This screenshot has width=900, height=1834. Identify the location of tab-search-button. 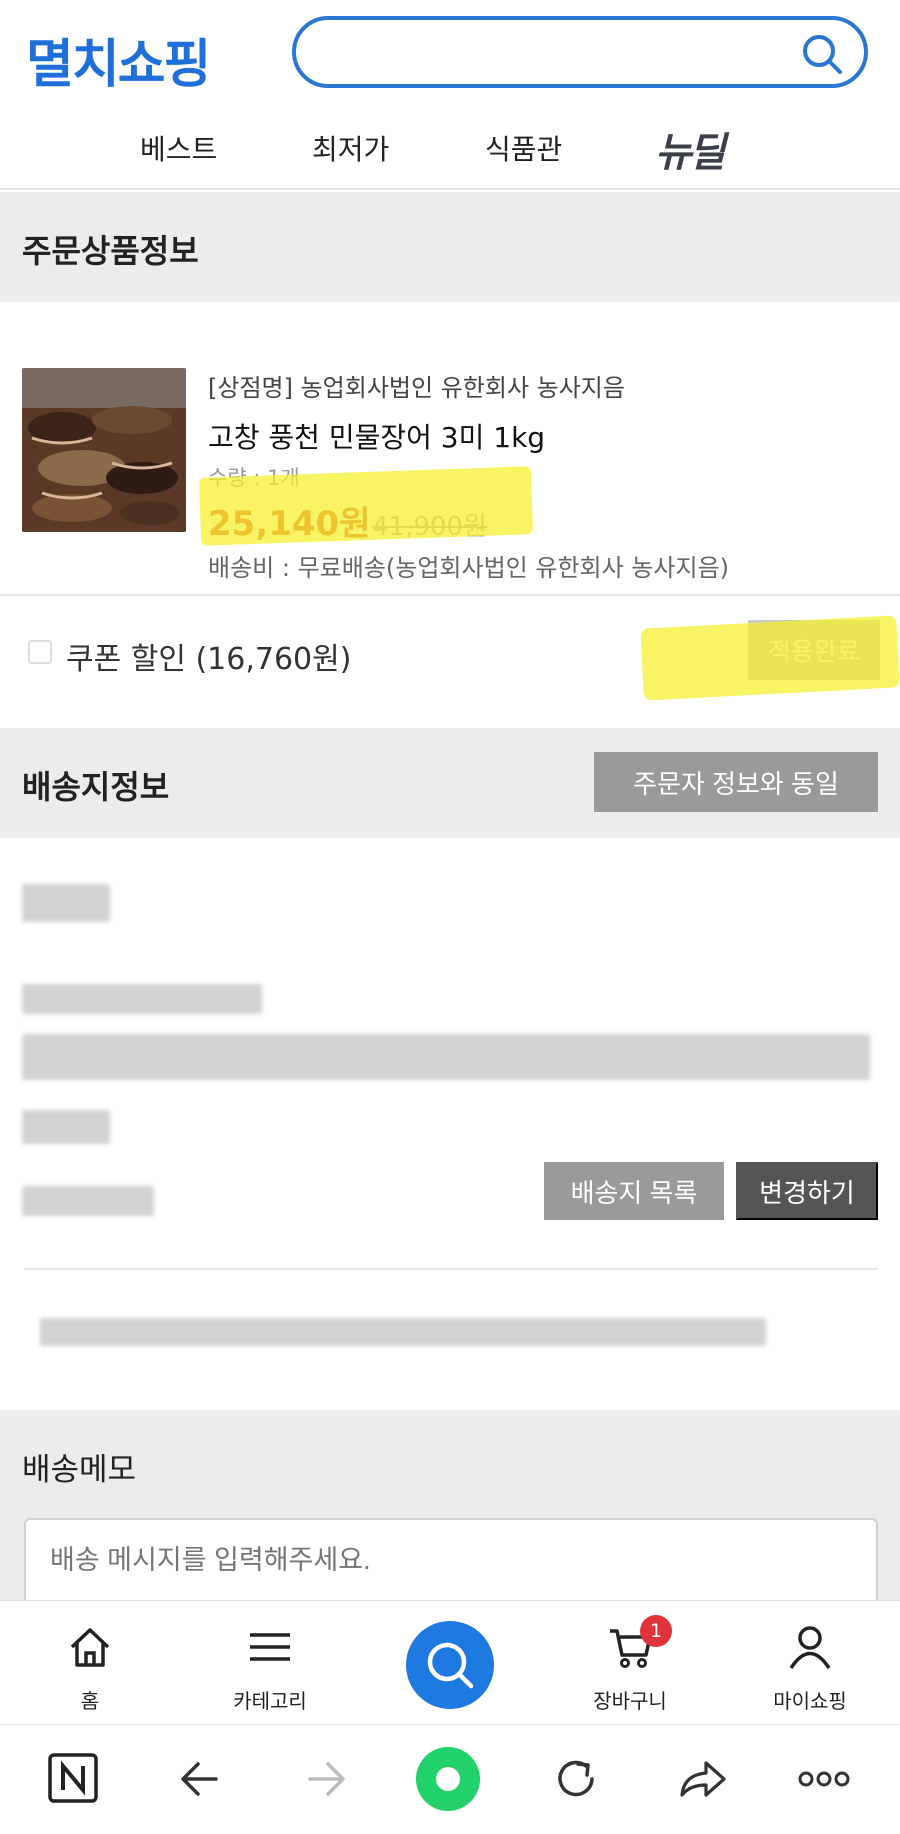
(450, 1665).